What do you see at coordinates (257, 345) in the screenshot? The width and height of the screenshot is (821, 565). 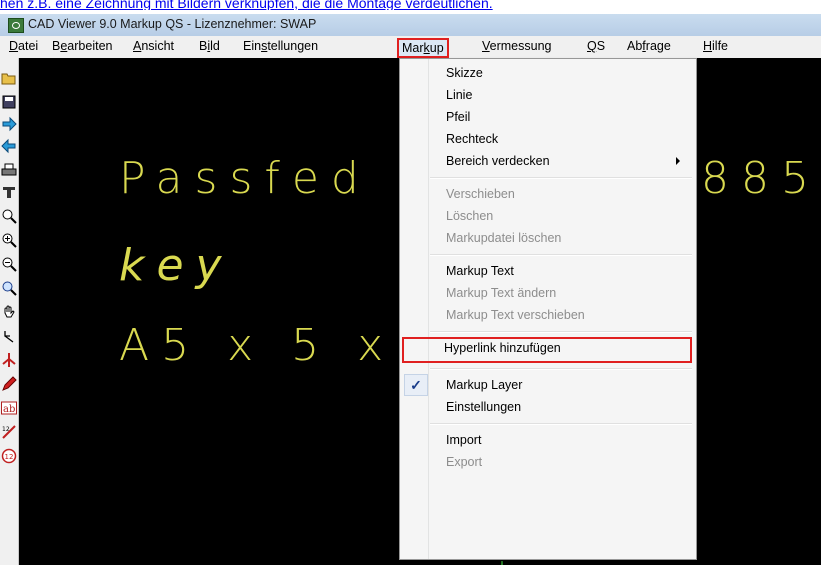 I see `drawing-text-dimensions: A5 x 5 x` at bounding box center [257, 345].